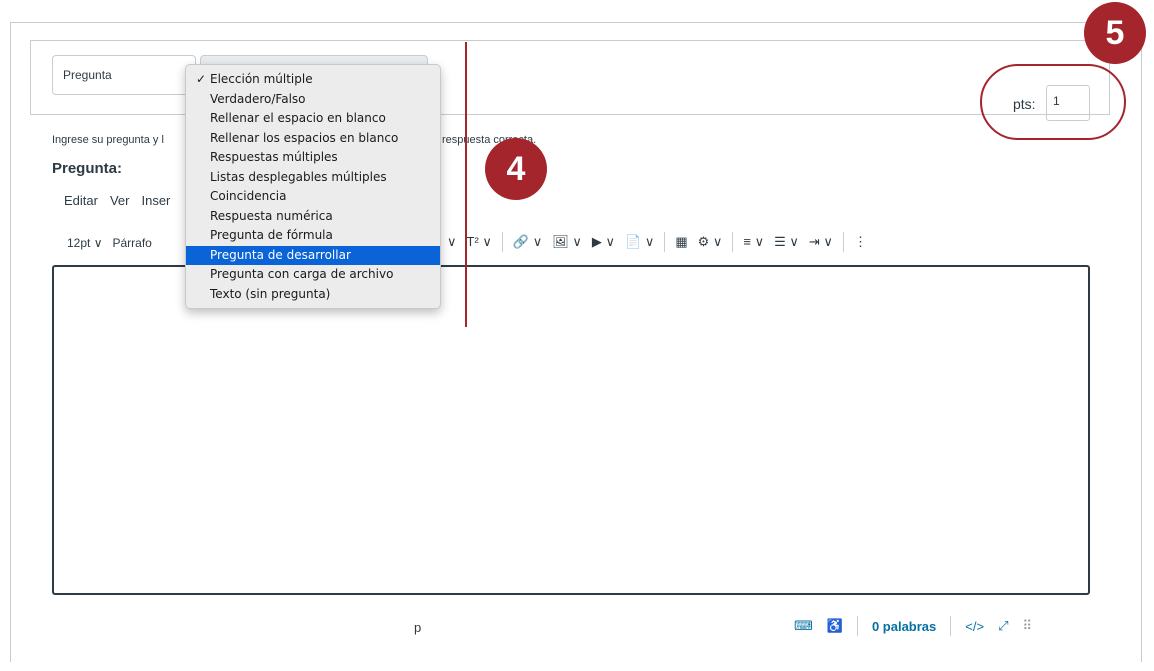  Describe the element at coordinates (753, 242) in the screenshot. I see `align-icon: ≡ ∨` at that location.